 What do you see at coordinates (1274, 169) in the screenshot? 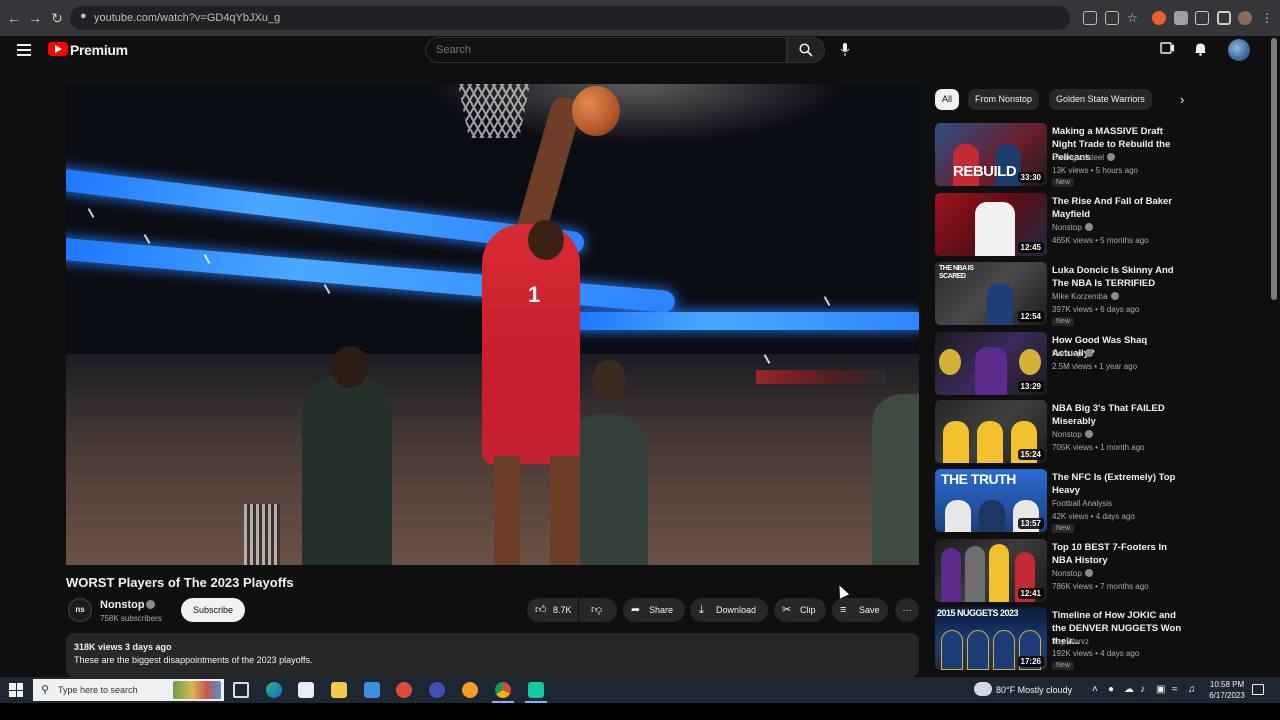
I see `page-scrollbar` at bounding box center [1274, 169].